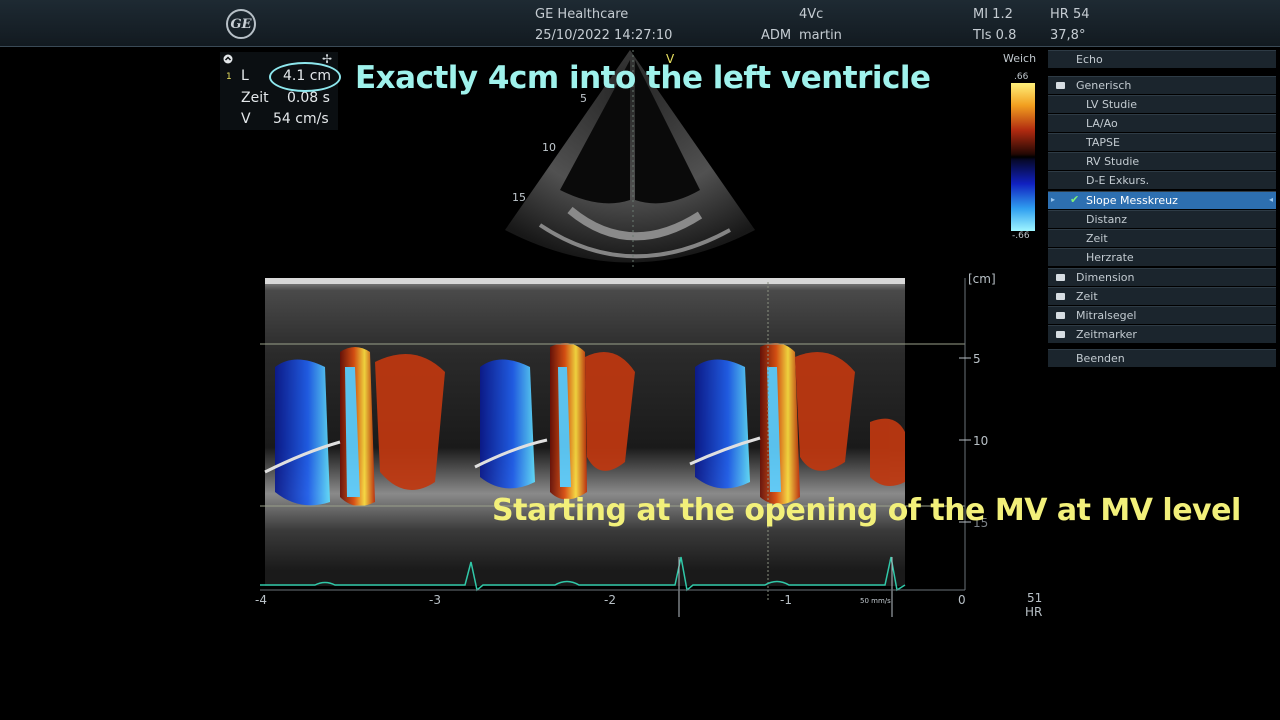 Image resolution: width=1280 pixels, height=720 pixels. Describe the element at coordinates (604, 35) in the screenshot. I see `exam-datetime: 25/10/2022 14:27:10` at that location.